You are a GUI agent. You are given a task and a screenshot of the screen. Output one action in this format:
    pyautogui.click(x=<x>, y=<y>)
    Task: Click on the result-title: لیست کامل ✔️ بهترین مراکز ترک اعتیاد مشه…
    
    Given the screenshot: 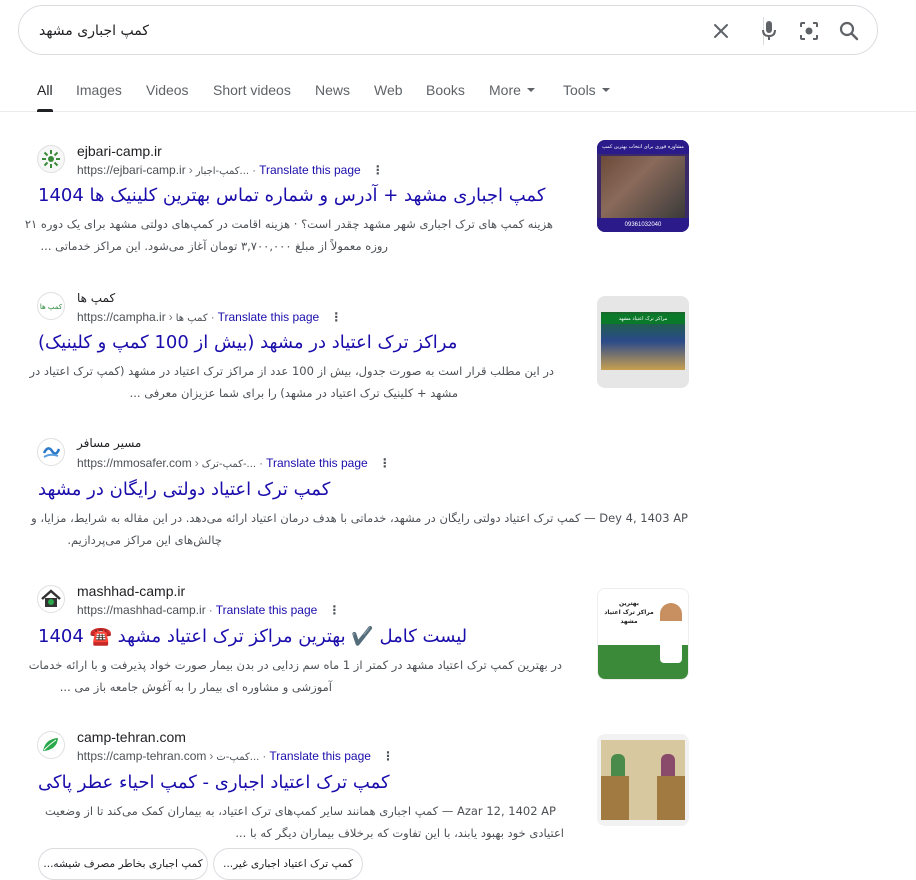 What is the action you would take?
    pyautogui.click(x=252, y=636)
    